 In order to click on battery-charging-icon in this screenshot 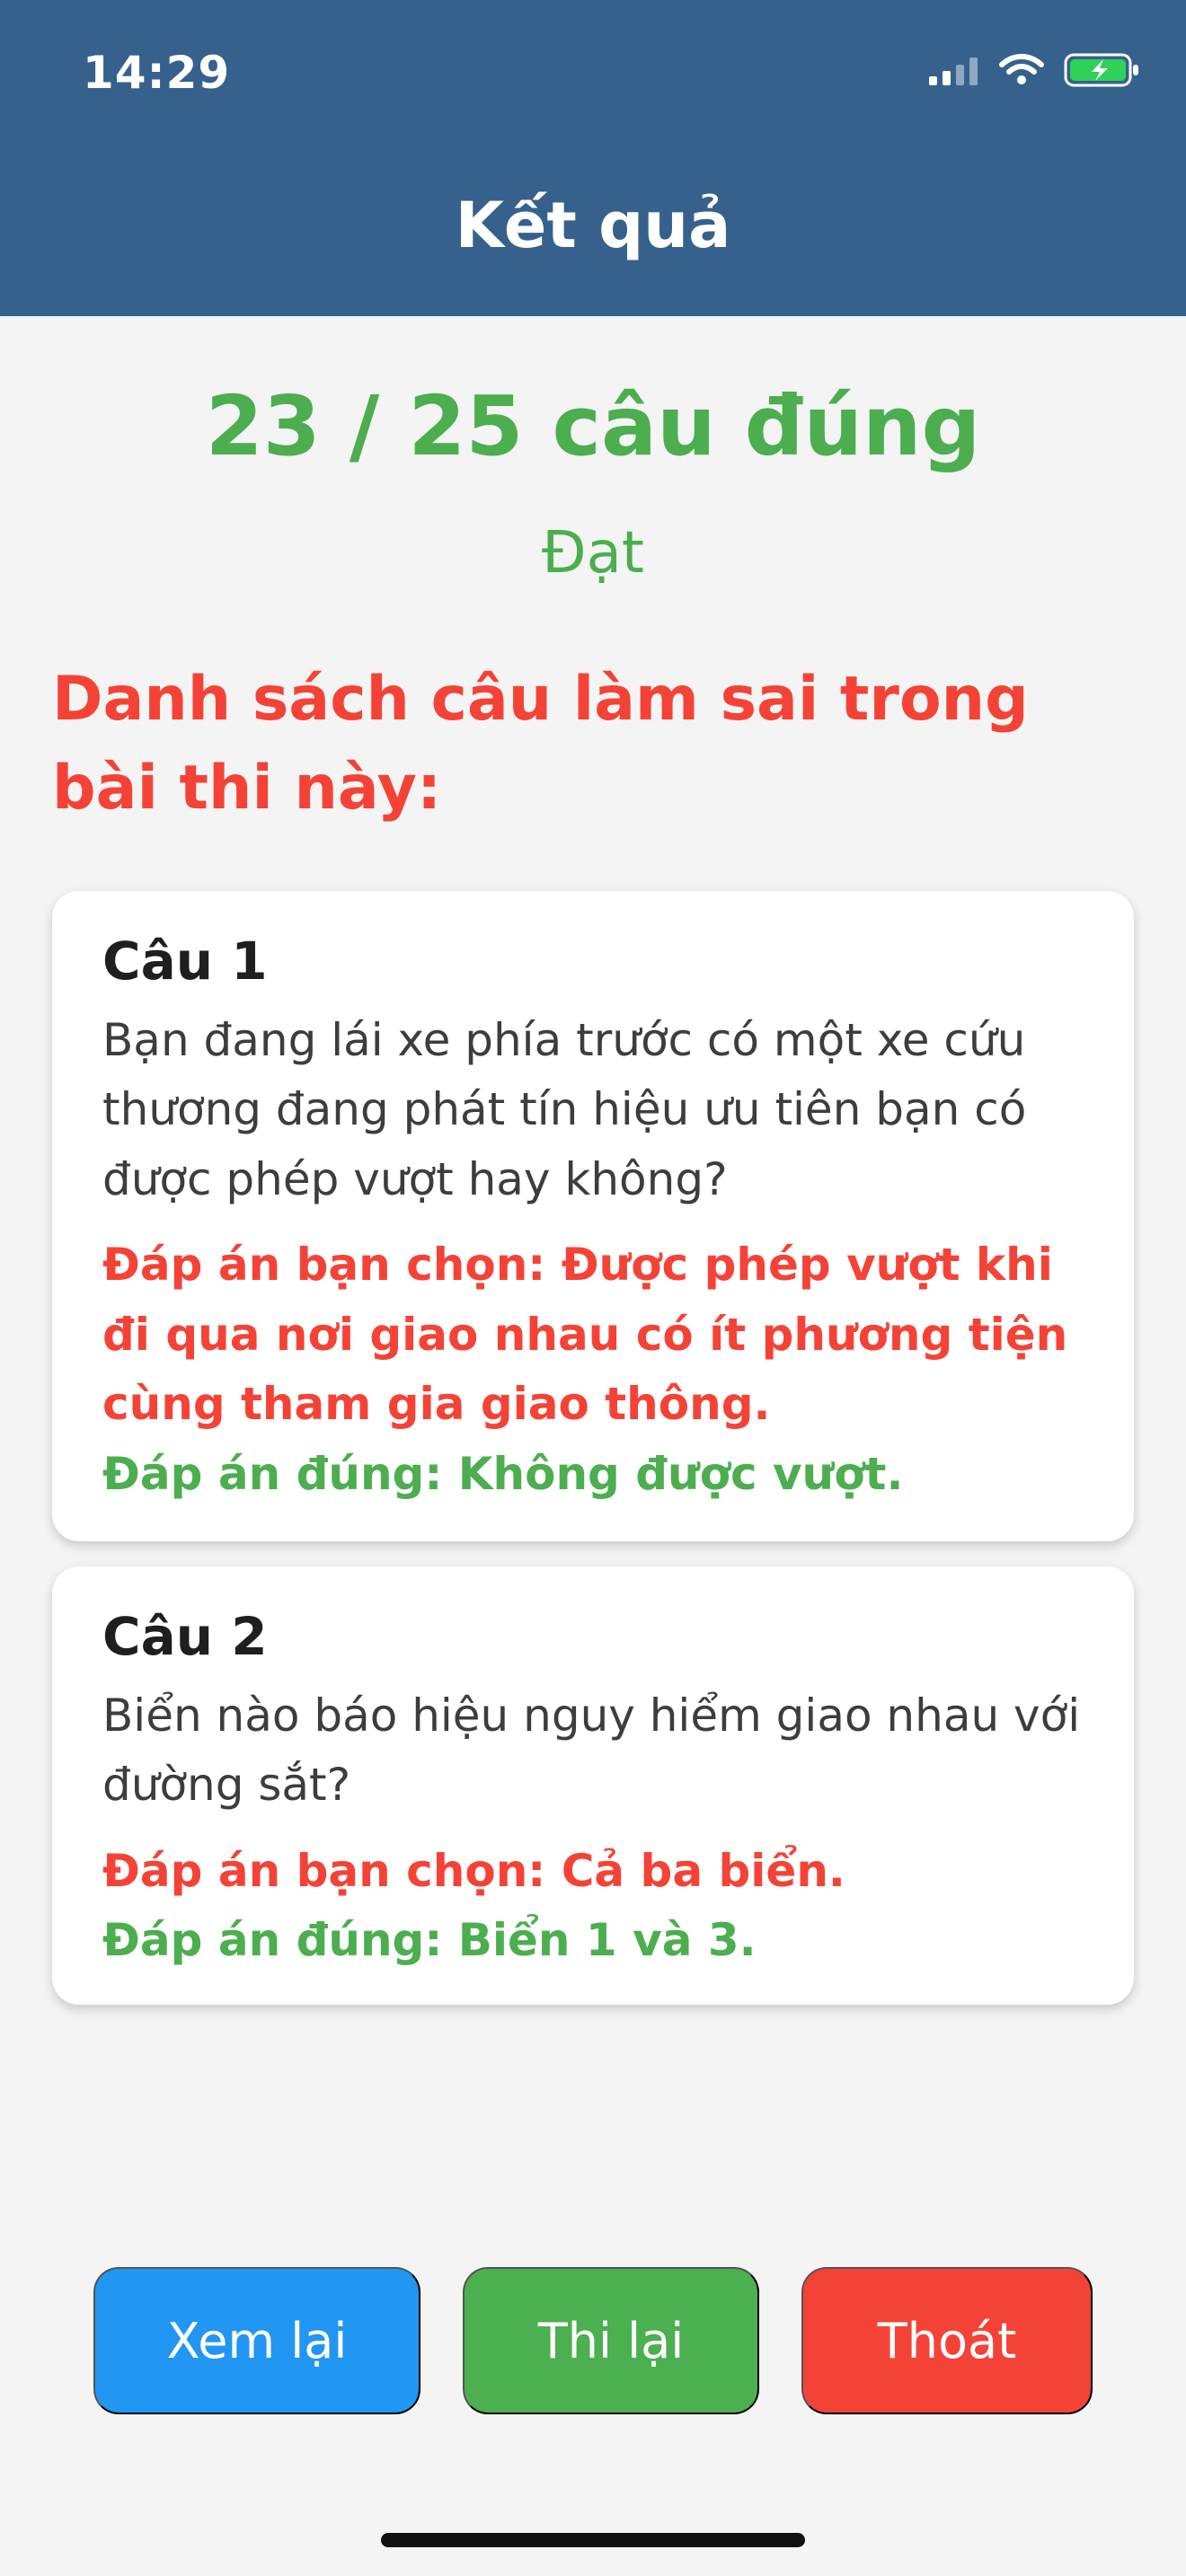, I will do `click(1102, 72)`.